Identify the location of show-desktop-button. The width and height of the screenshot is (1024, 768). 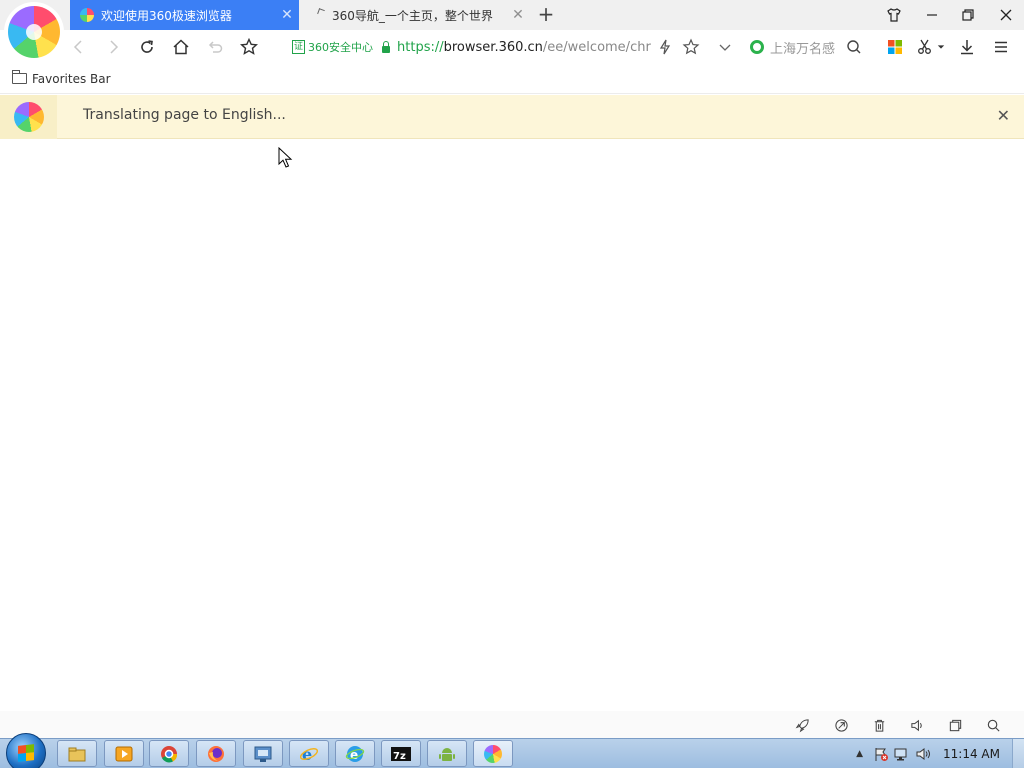
(1018, 753).